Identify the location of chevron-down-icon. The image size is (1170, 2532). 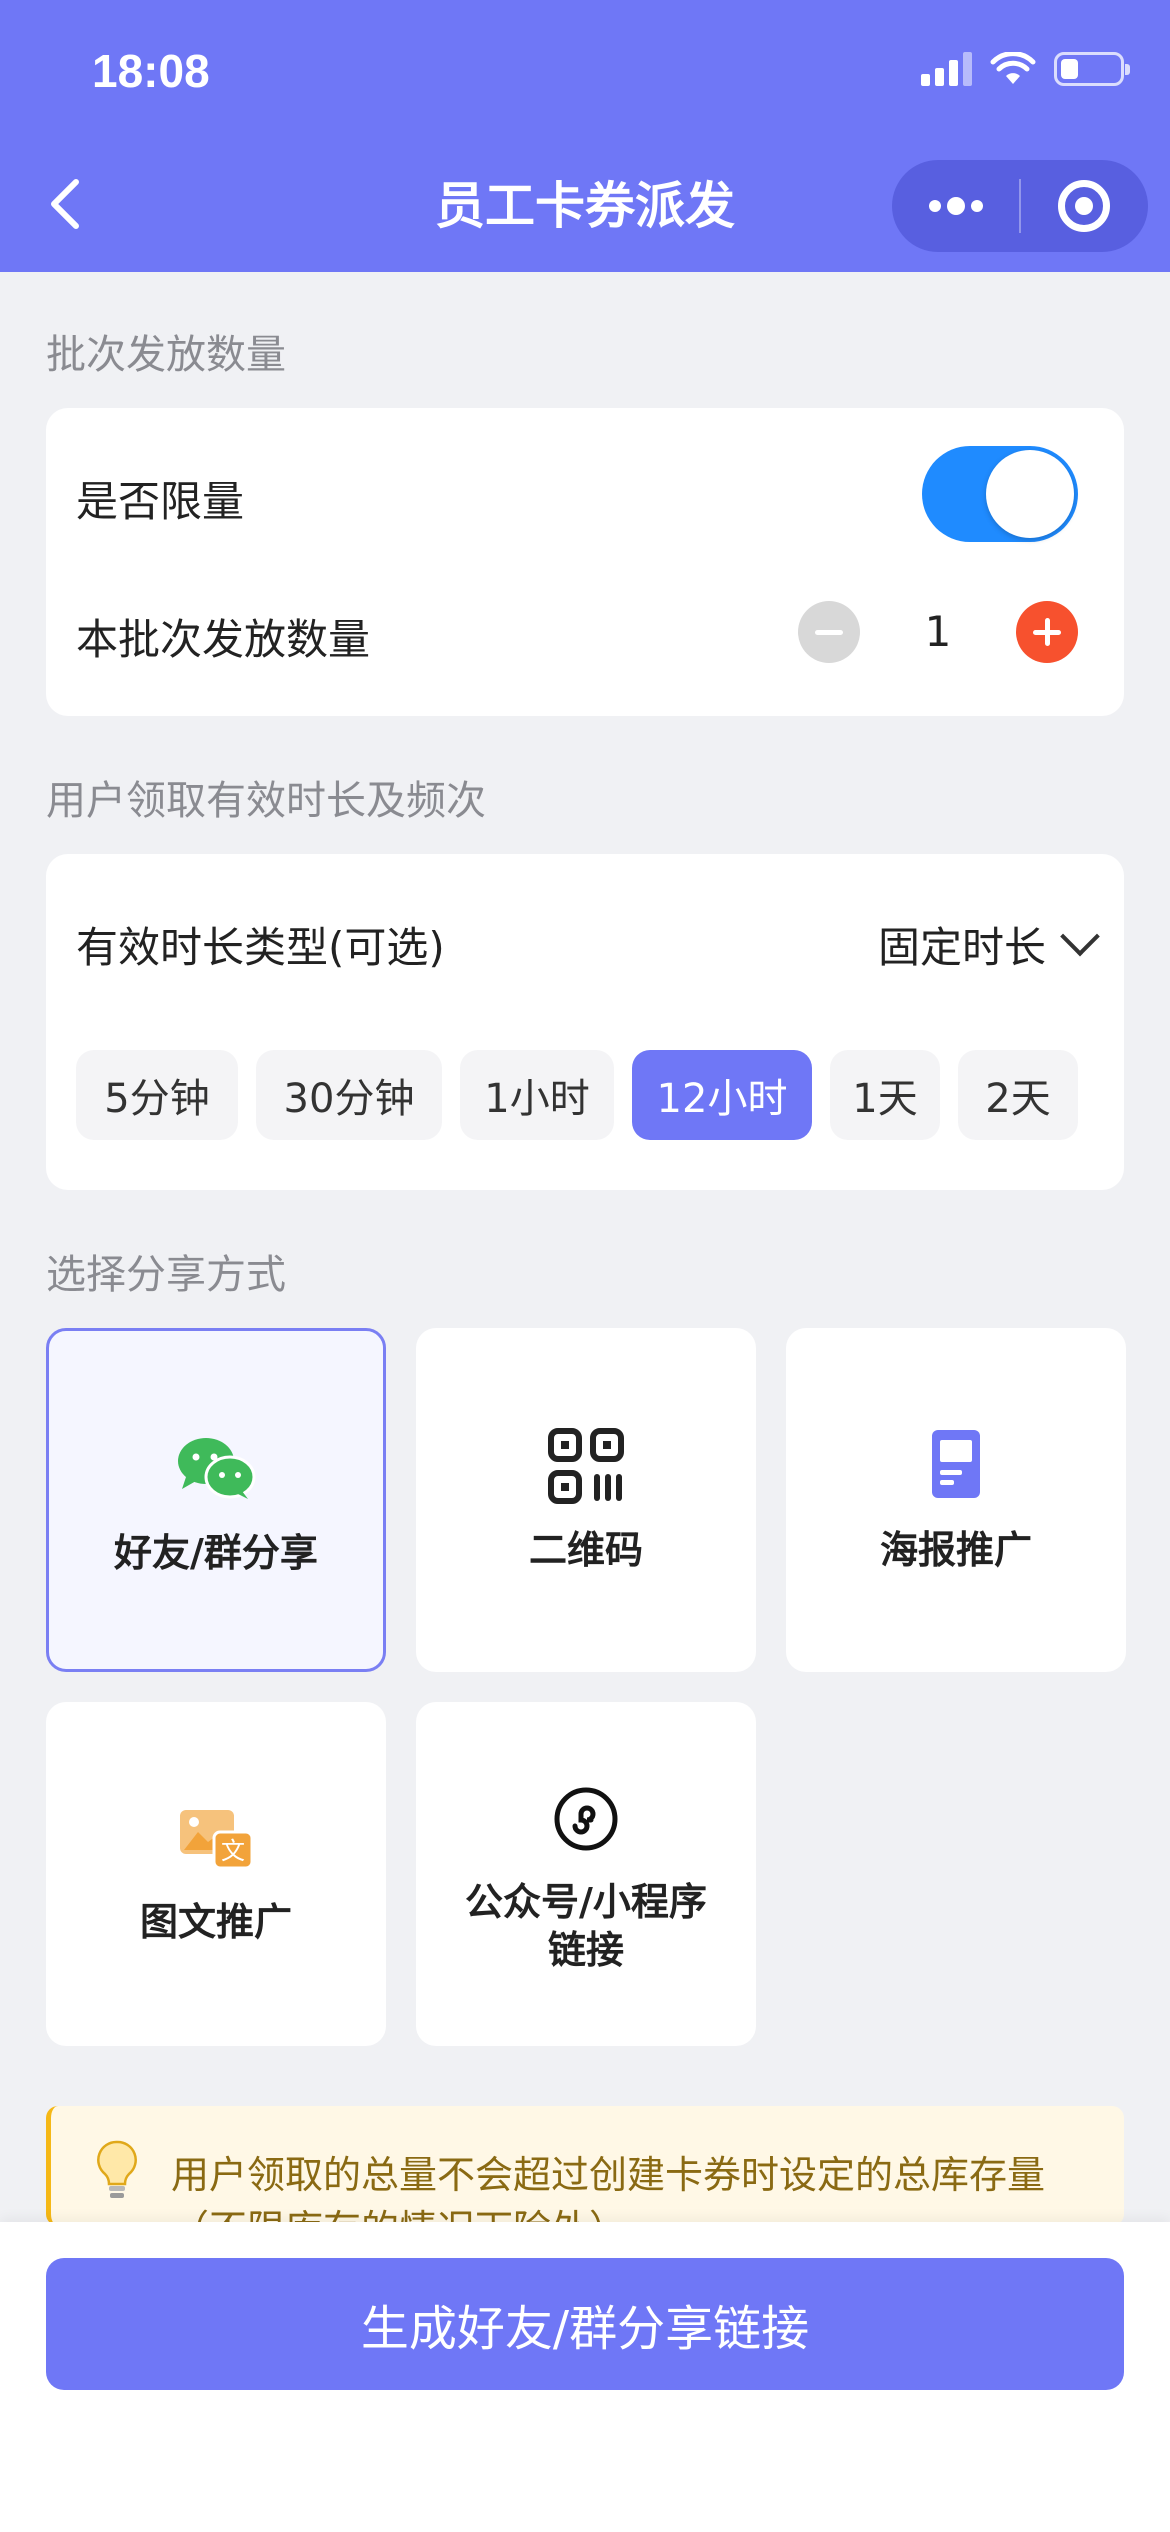
(1080, 936).